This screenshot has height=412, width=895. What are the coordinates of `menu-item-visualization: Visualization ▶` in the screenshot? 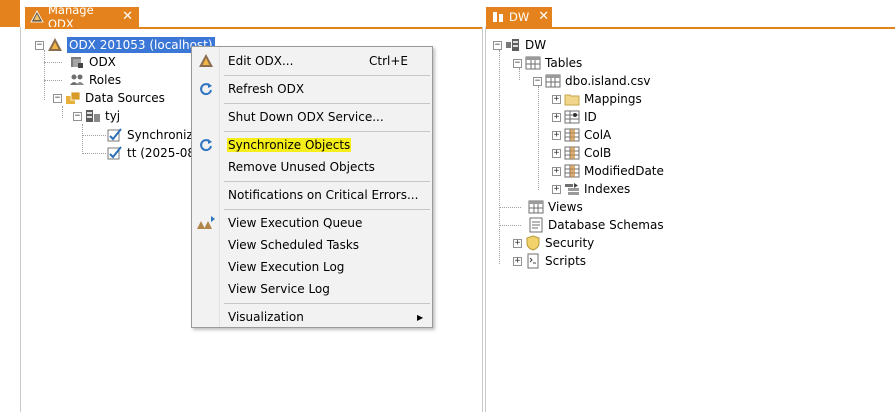 It's located at (312, 317).